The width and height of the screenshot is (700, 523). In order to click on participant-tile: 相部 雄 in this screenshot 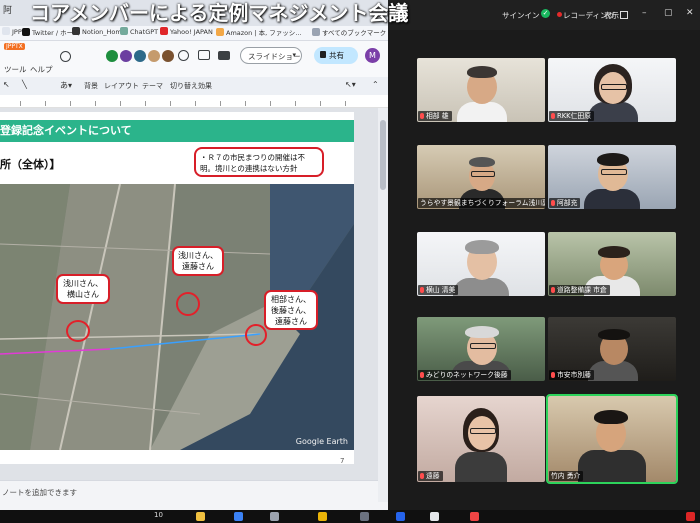, I will do `click(481, 90)`.